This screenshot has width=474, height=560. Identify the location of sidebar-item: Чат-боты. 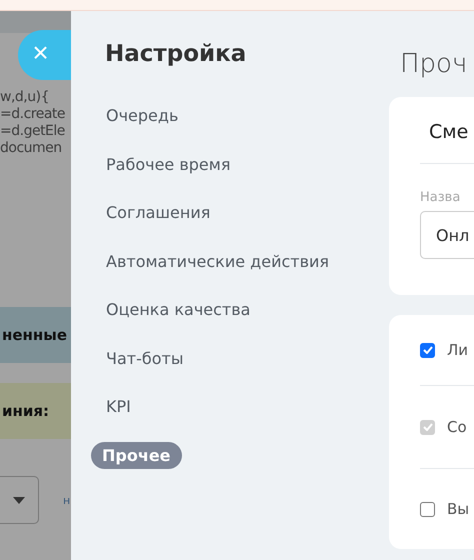
(144, 358).